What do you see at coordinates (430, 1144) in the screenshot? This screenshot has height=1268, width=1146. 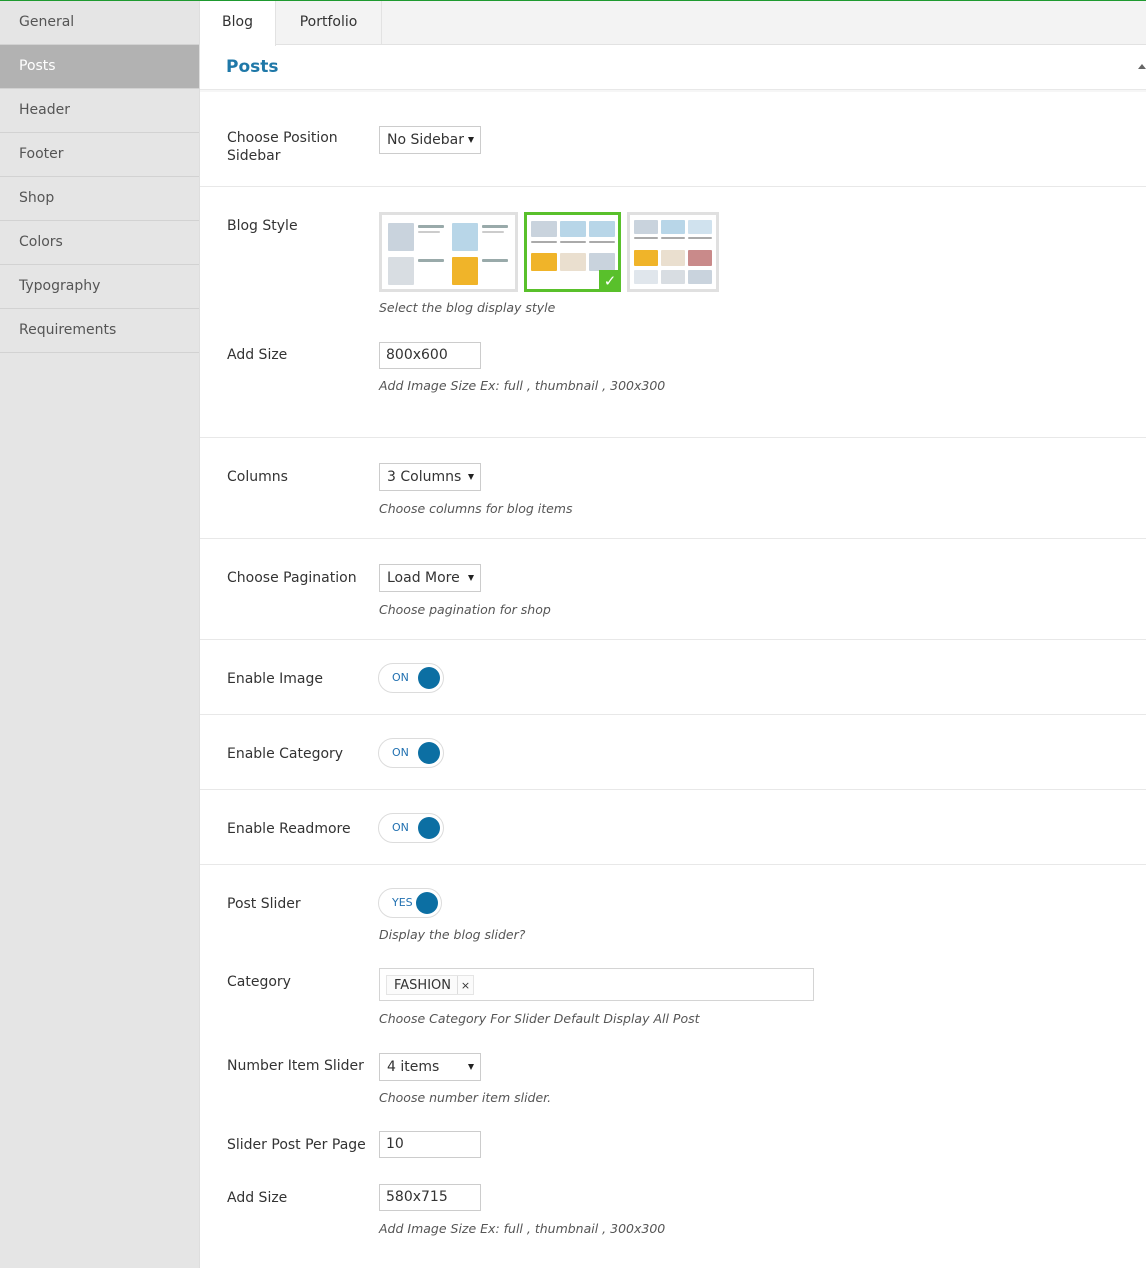 I see `slider-post-per-page-input: 10` at bounding box center [430, 1144].